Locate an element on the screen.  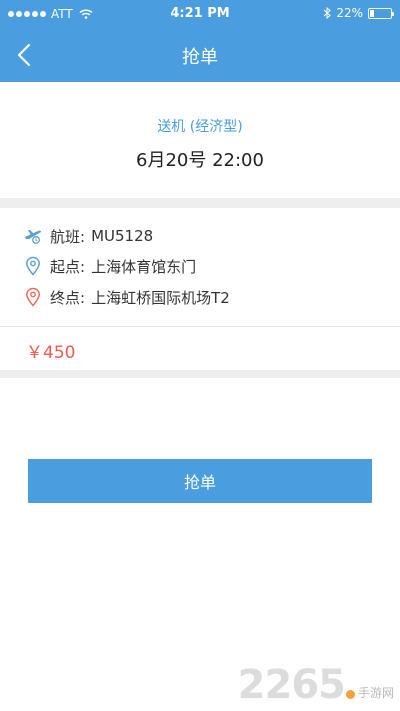
site-watermark: 2265 手游网 is located at coordinates (316, 685).